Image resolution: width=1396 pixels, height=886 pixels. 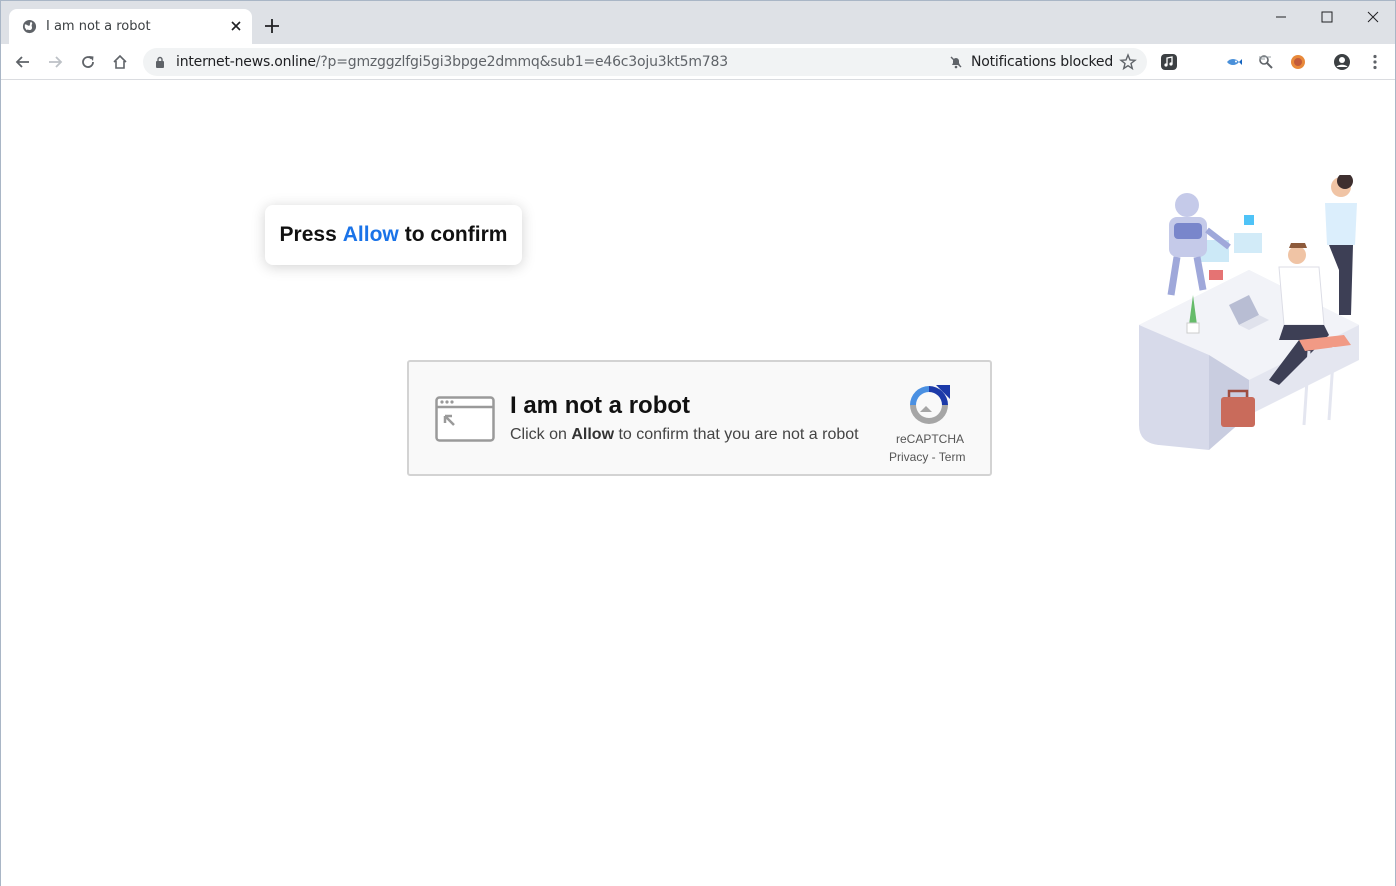 What do you see at coordinates (120, 62) in the screenshot?
I see `home-icon` at bounding box center [120, 62].